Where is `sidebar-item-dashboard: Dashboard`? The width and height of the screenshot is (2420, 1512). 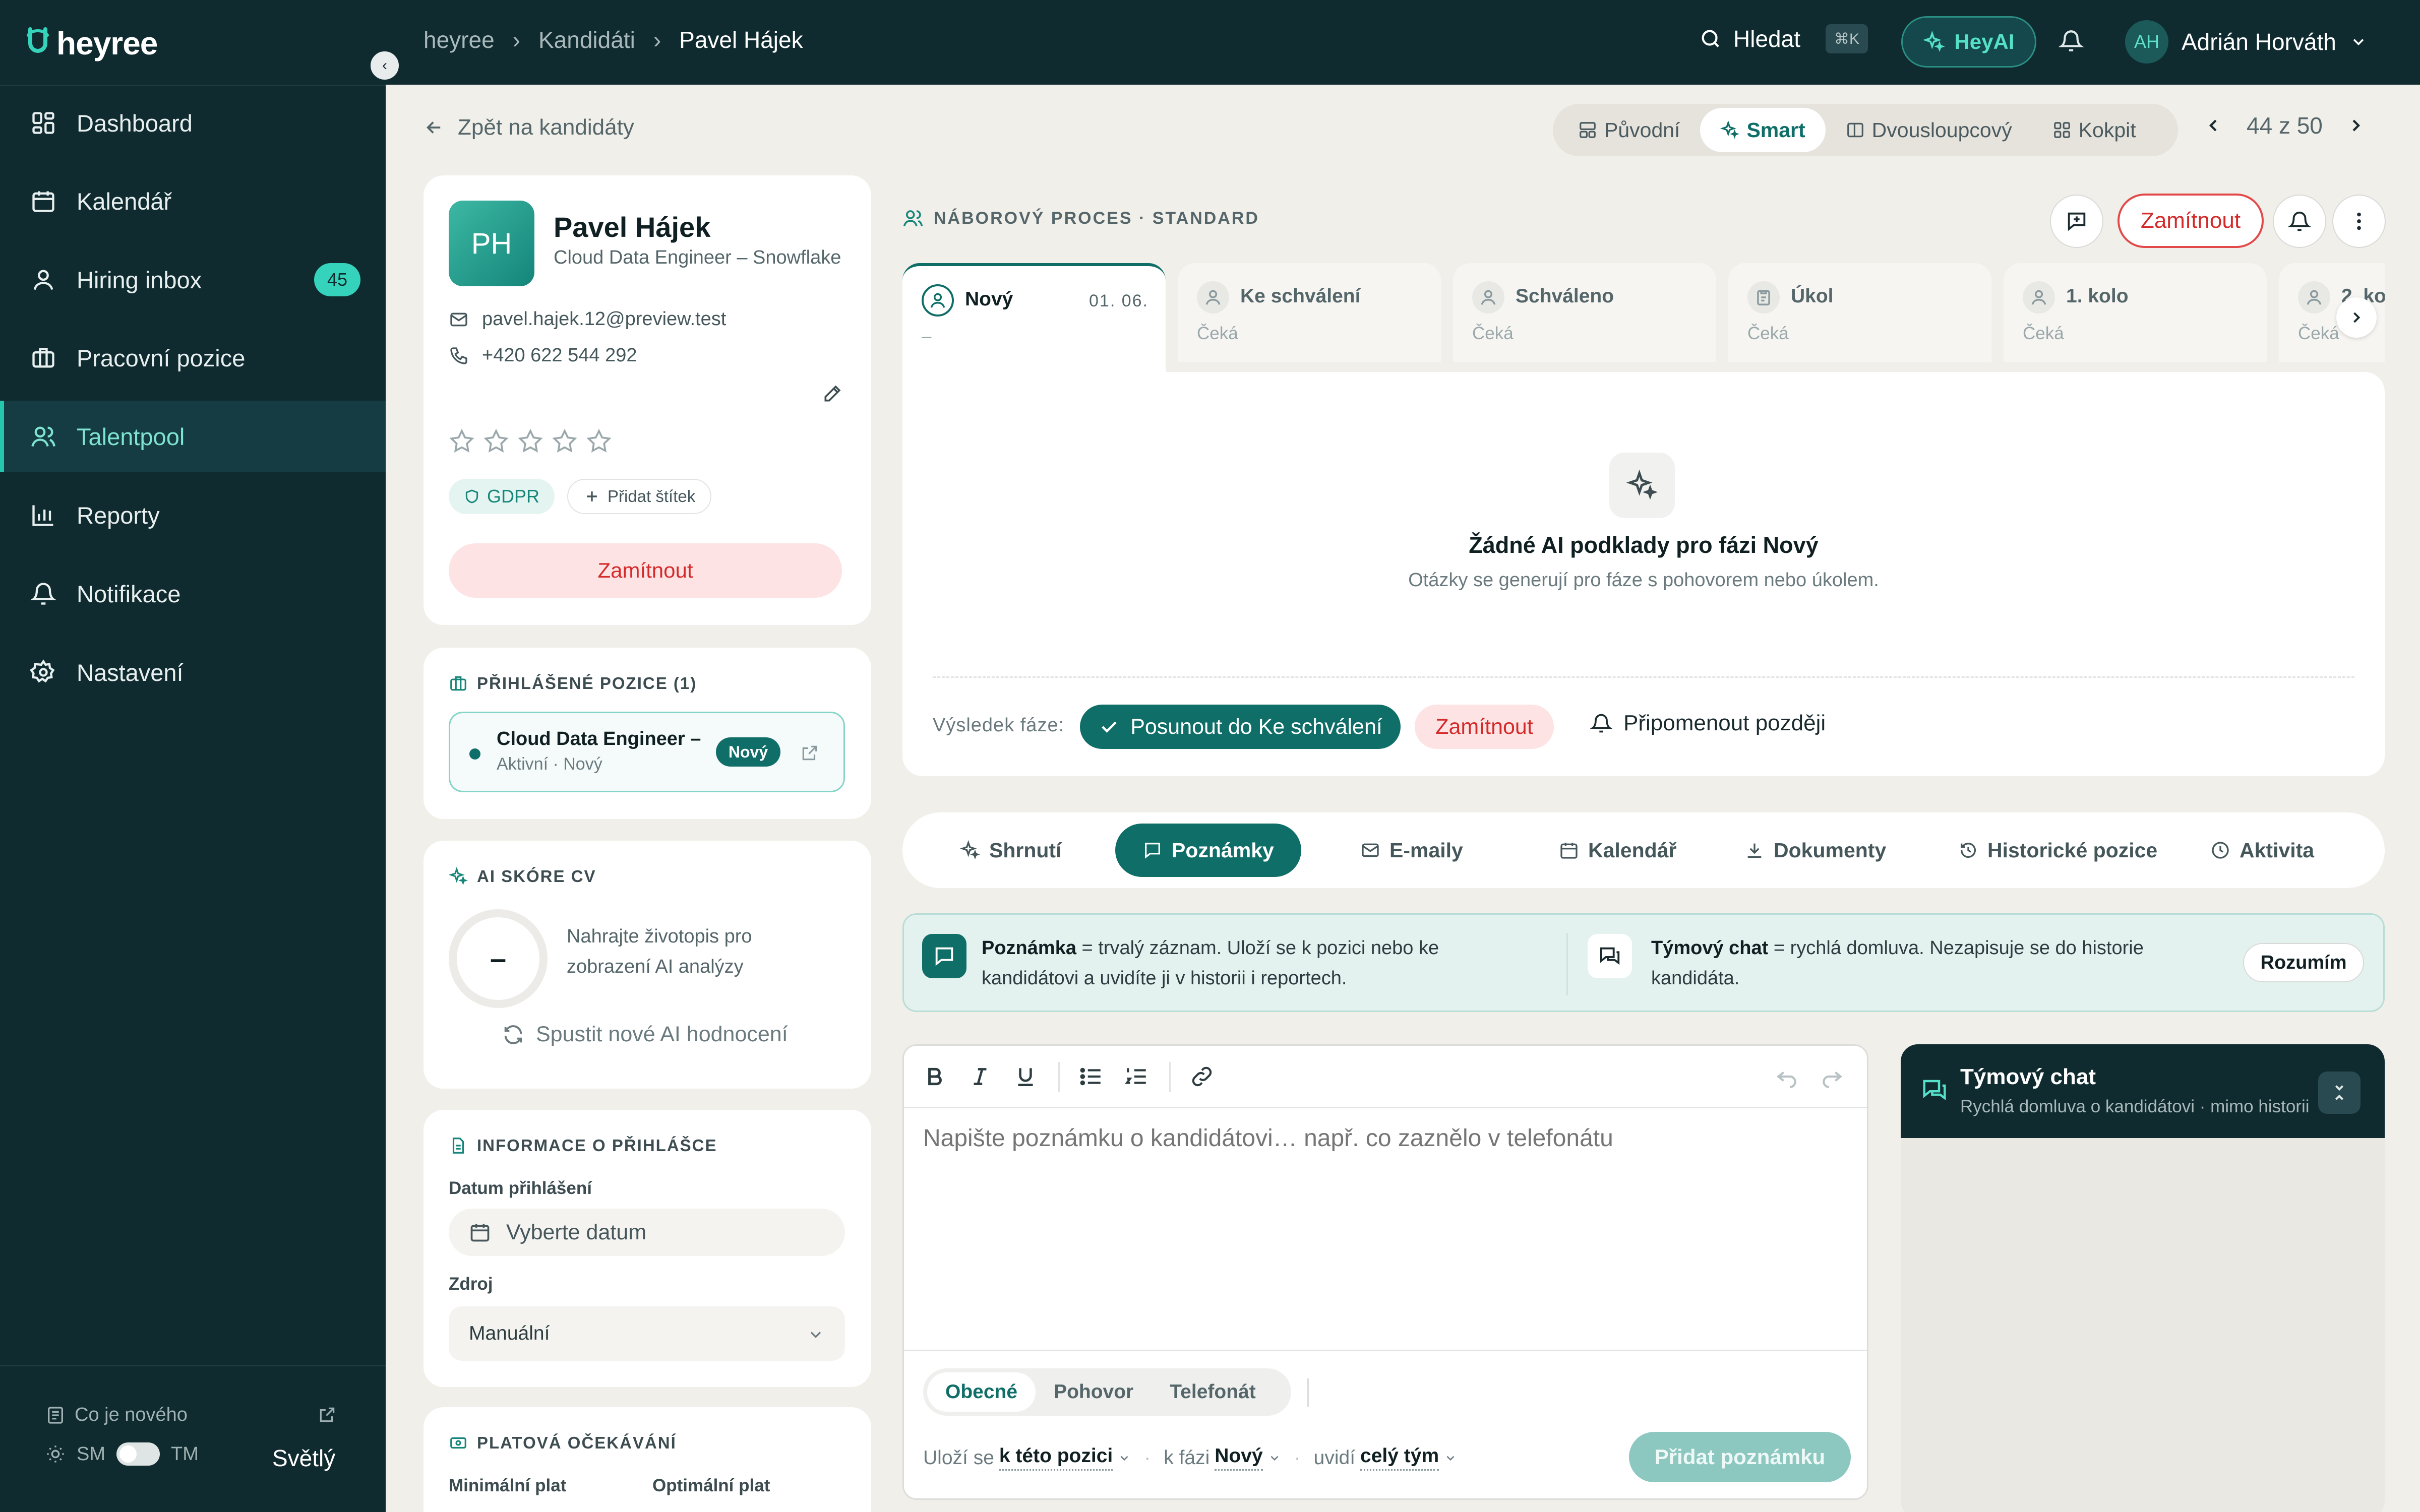 sidebar-item-dashboard: Dashboard is located at coordinates (193, 123).